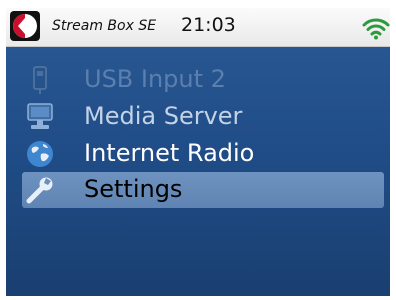 The image size is (396, 300). Describe the element at coordinates (40, 80) in the screenshot. I see `usb-icon` at that location.